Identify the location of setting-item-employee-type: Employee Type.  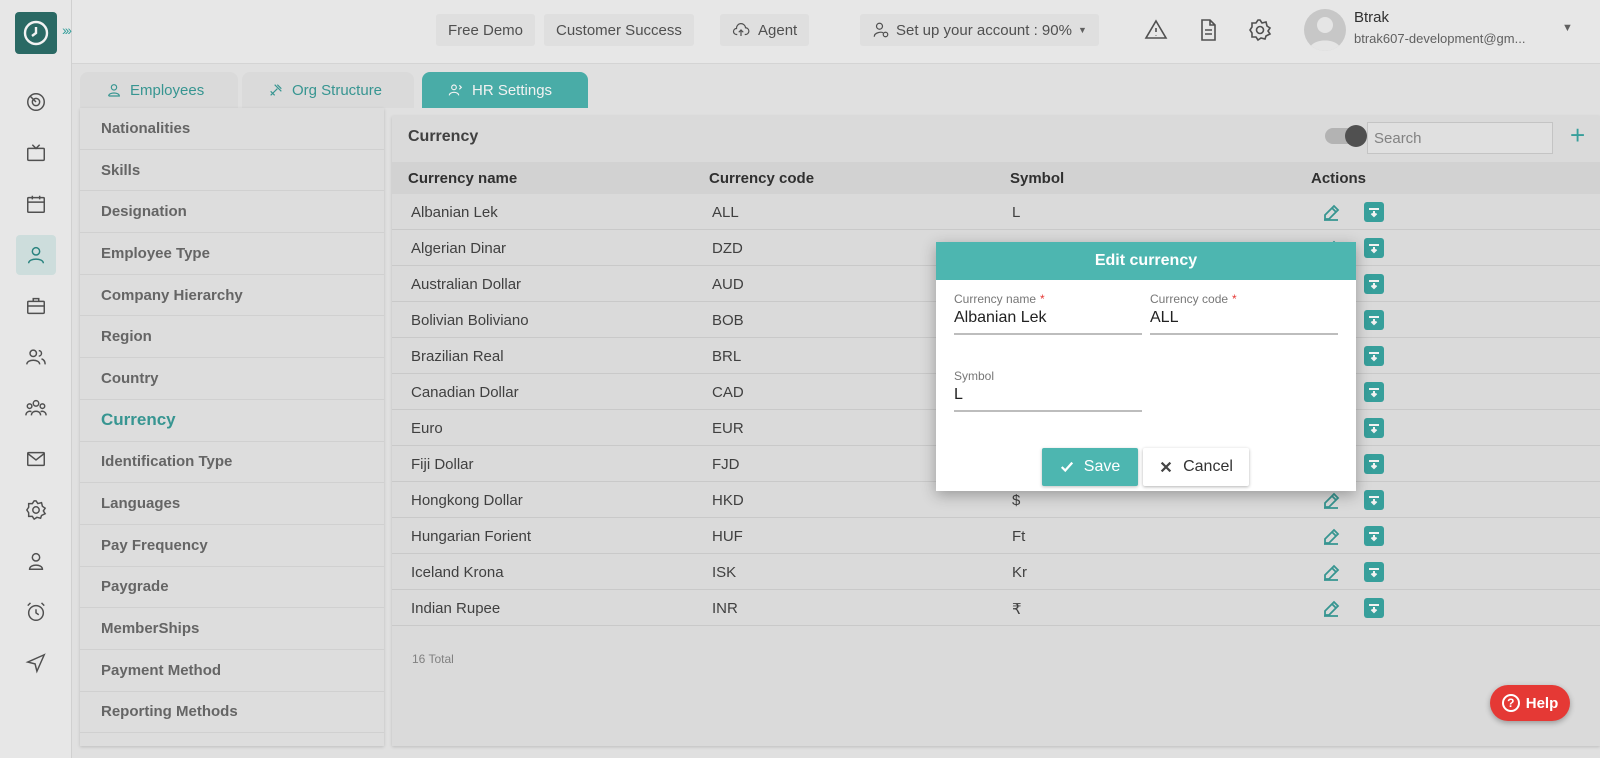
(232, 254).